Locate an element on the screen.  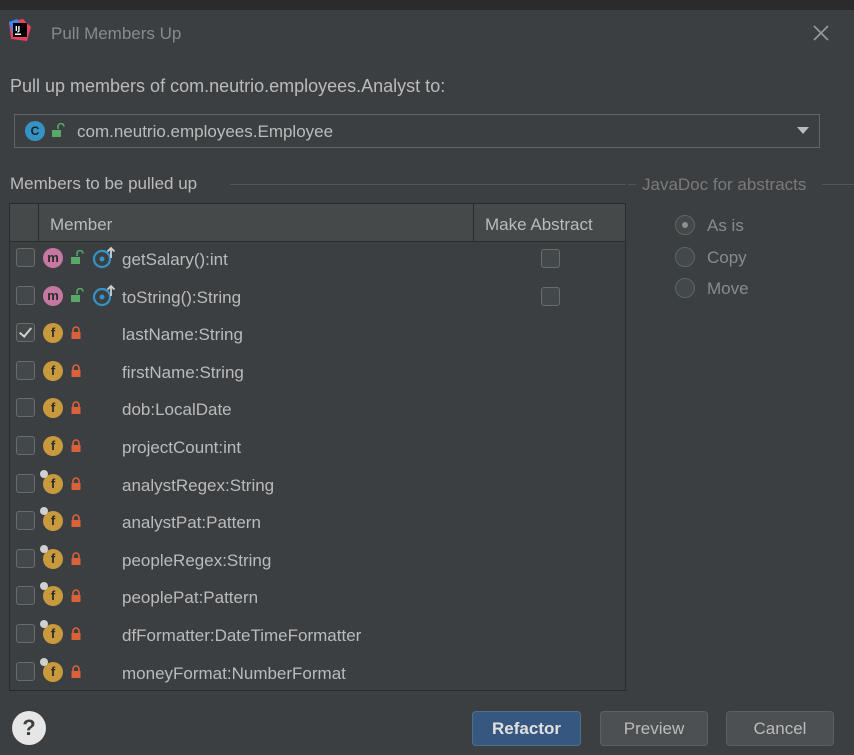
member-name: peopleRegex:String is located at coordinates (197, 560).